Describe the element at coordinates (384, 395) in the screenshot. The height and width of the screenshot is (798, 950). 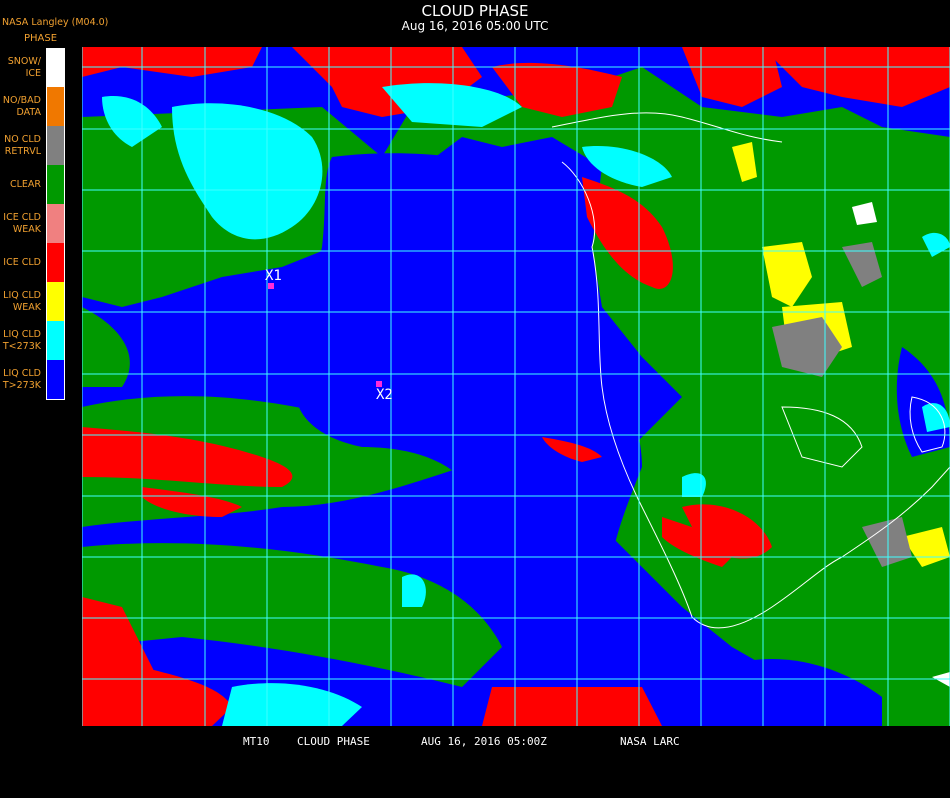
I see `marker-x2-label: X2` at that location.